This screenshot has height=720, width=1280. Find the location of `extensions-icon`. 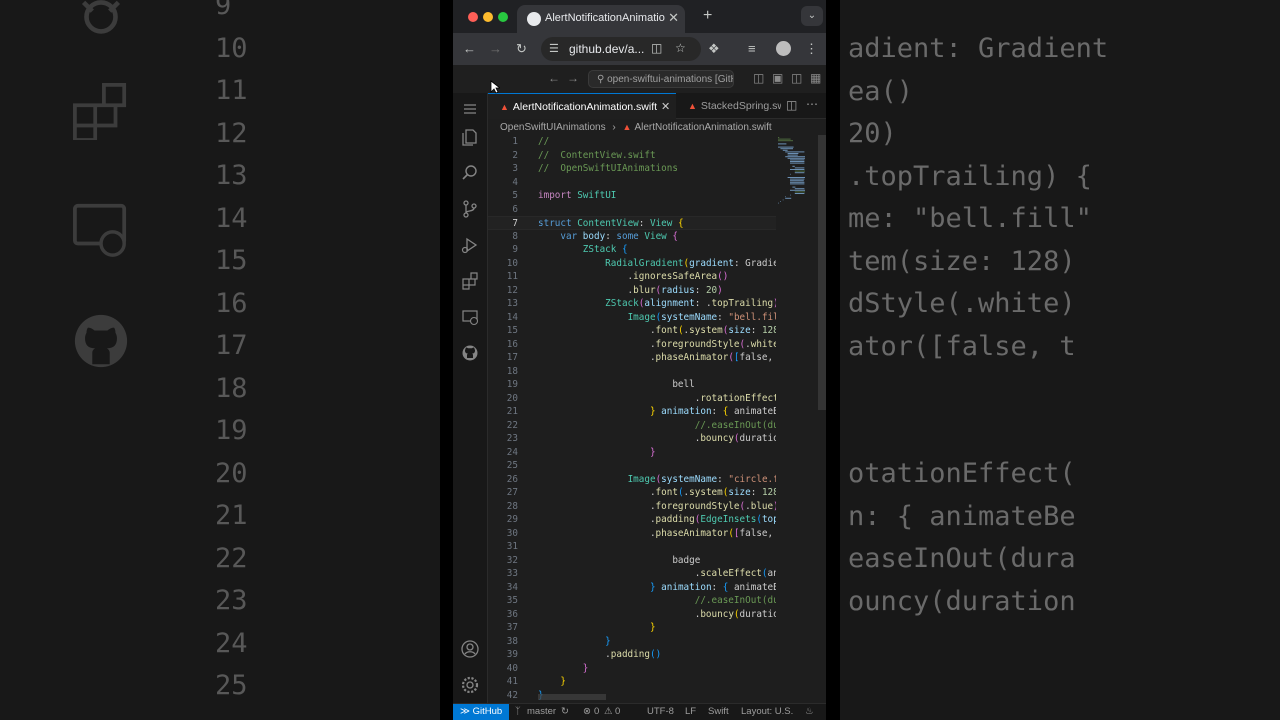

extensions-icon is located at coordinates (470, 281).